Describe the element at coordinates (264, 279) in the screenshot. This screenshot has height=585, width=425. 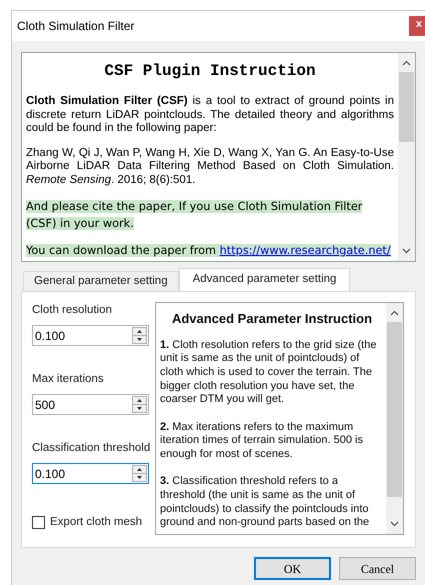
I see `tab: Advanced parameter setting` at that location.